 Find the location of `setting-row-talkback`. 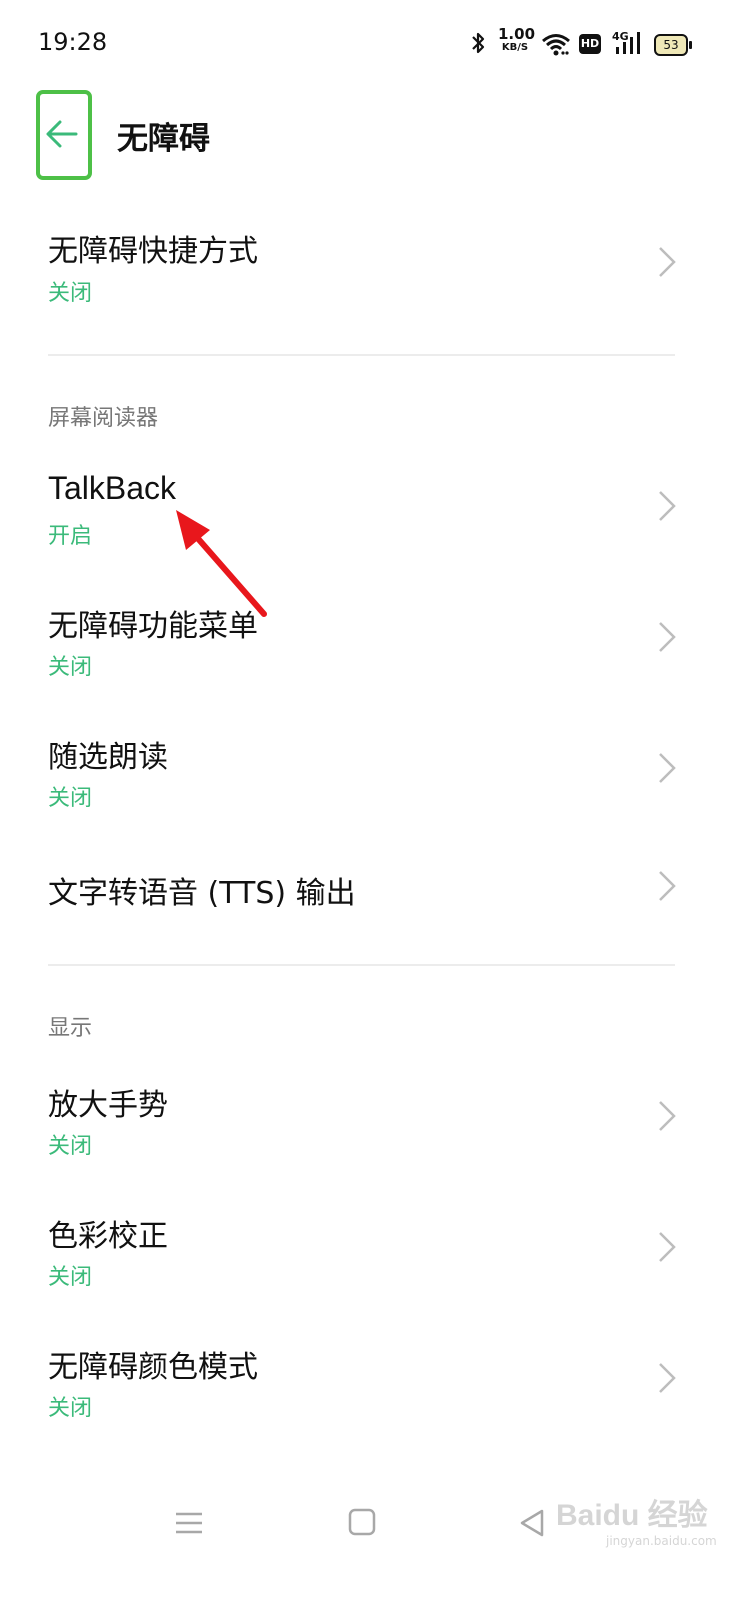

setting-row-talkback is located at coordinates (369, 507).